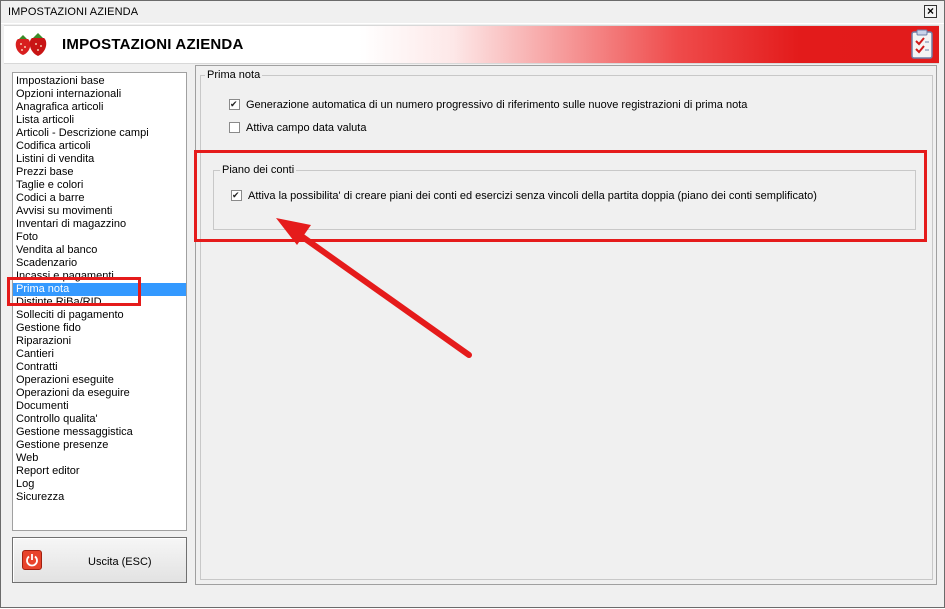  What do you see at coordinates (120, 562) in the screenshot?
I see `exit-button-label: Uscita (ESC)` at bounding box center [120, 562].